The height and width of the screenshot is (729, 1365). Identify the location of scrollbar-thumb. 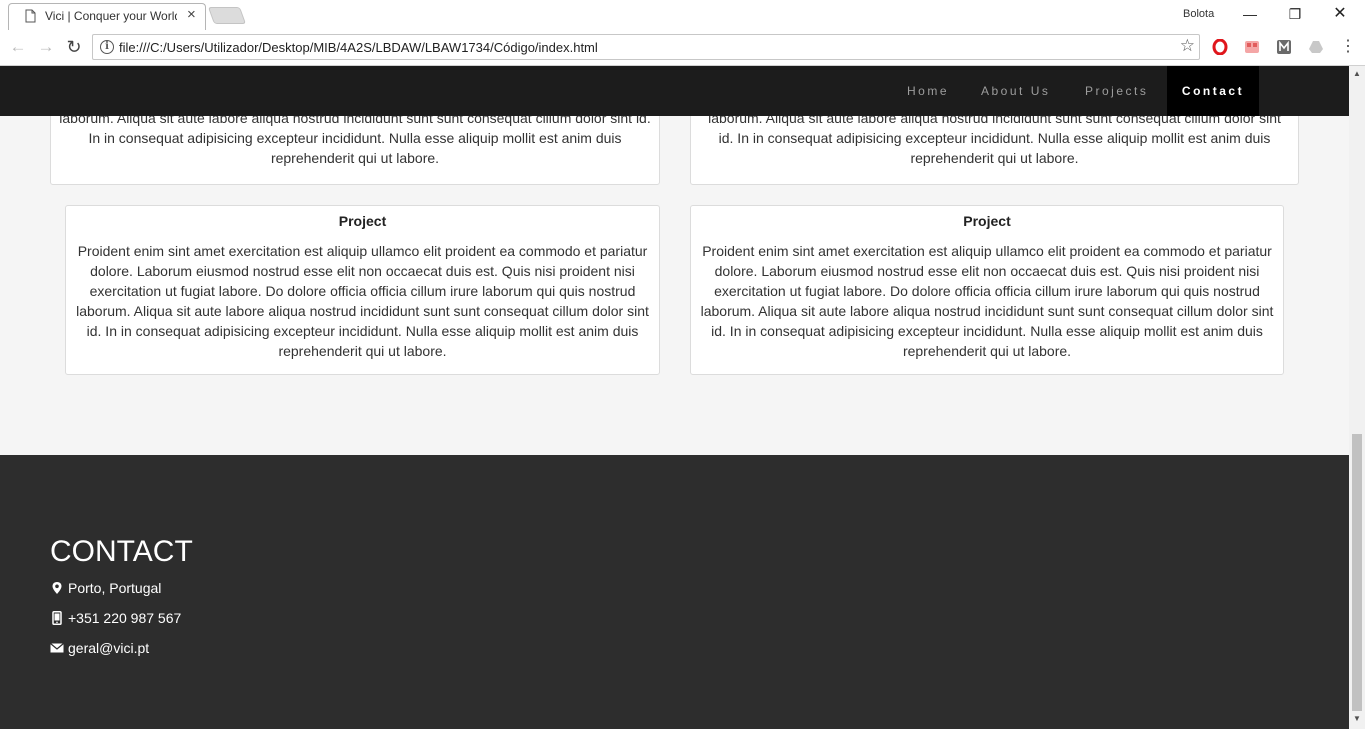
(1357, 572).